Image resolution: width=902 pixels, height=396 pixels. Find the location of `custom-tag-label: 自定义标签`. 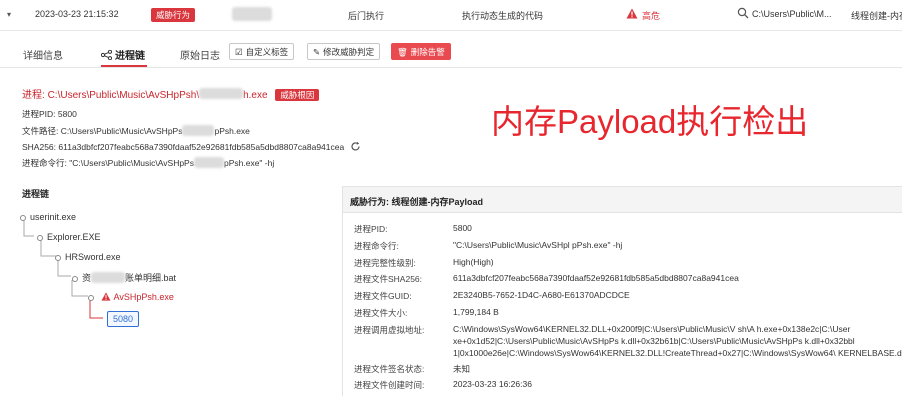

custom-tag-label: 自定义标签 is located at coordinates (267, 52).